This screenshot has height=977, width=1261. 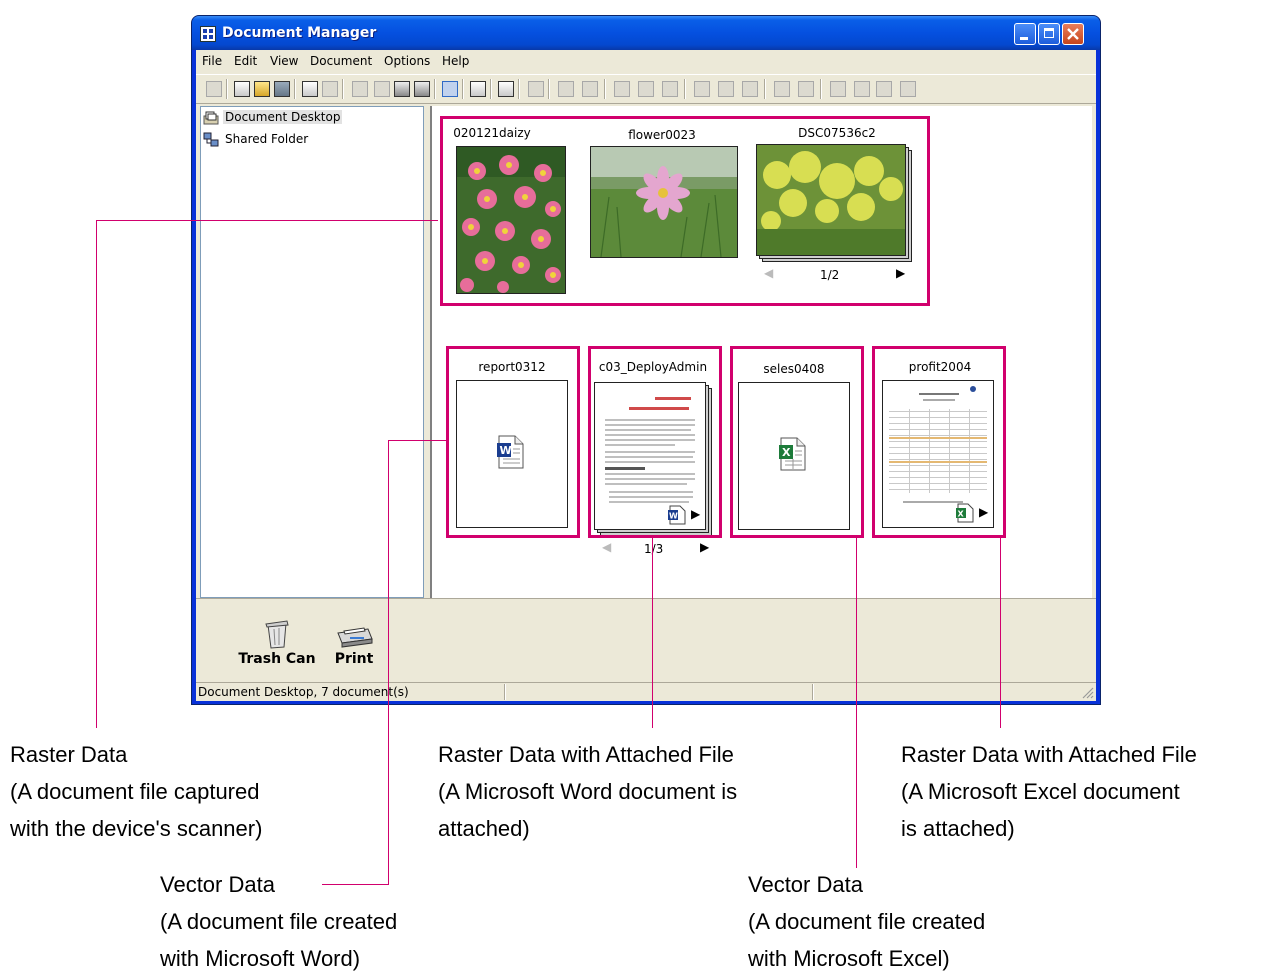 I want to click on maximize-icon, so click(x=1049, y=33).